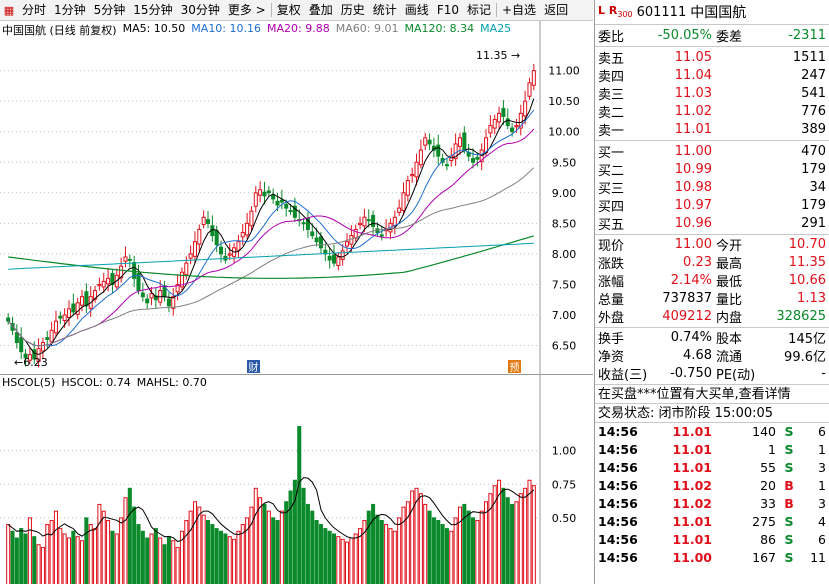 Image resolution: width=829 pixels, height=584 pixels. Describe the element at coordinates (519, 10) in the screenshot. I see `toolbar-button-13: +自选` at that location.